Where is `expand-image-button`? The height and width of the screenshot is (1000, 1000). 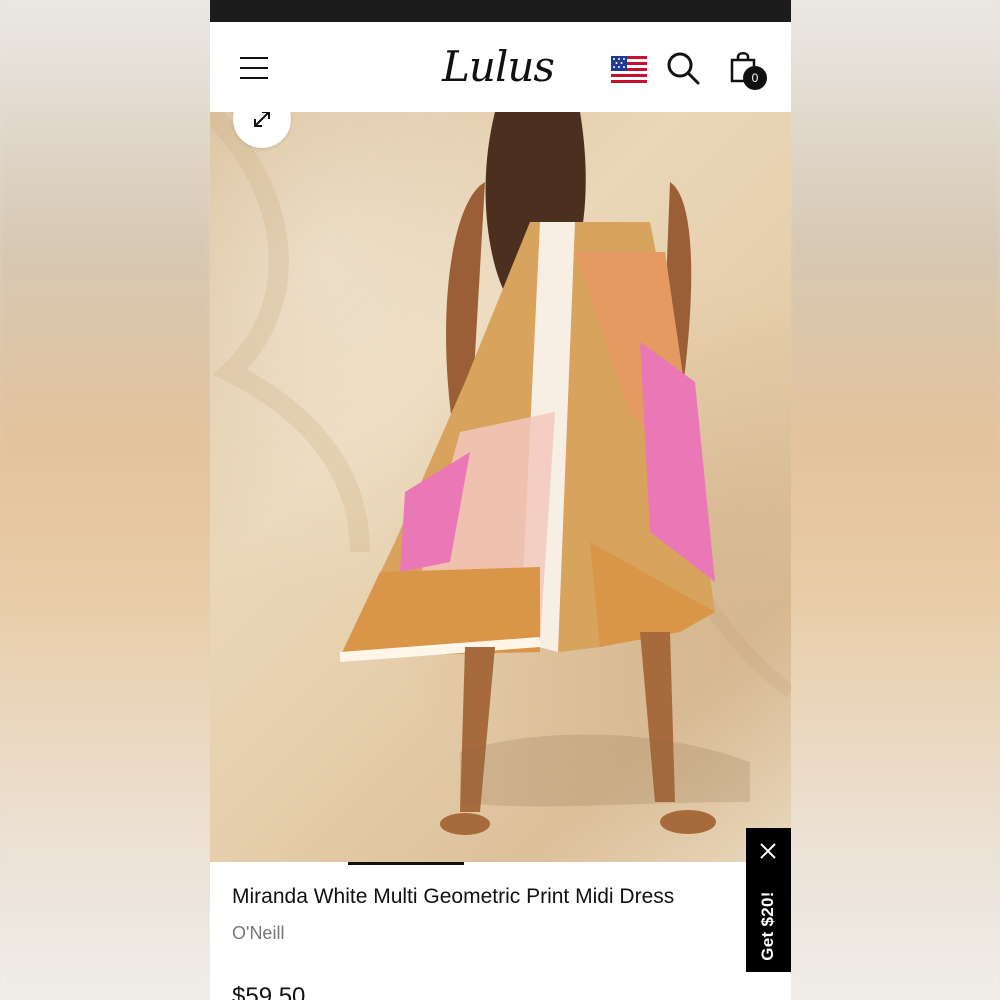
expand-image-button is located at coordinates (262, 130).